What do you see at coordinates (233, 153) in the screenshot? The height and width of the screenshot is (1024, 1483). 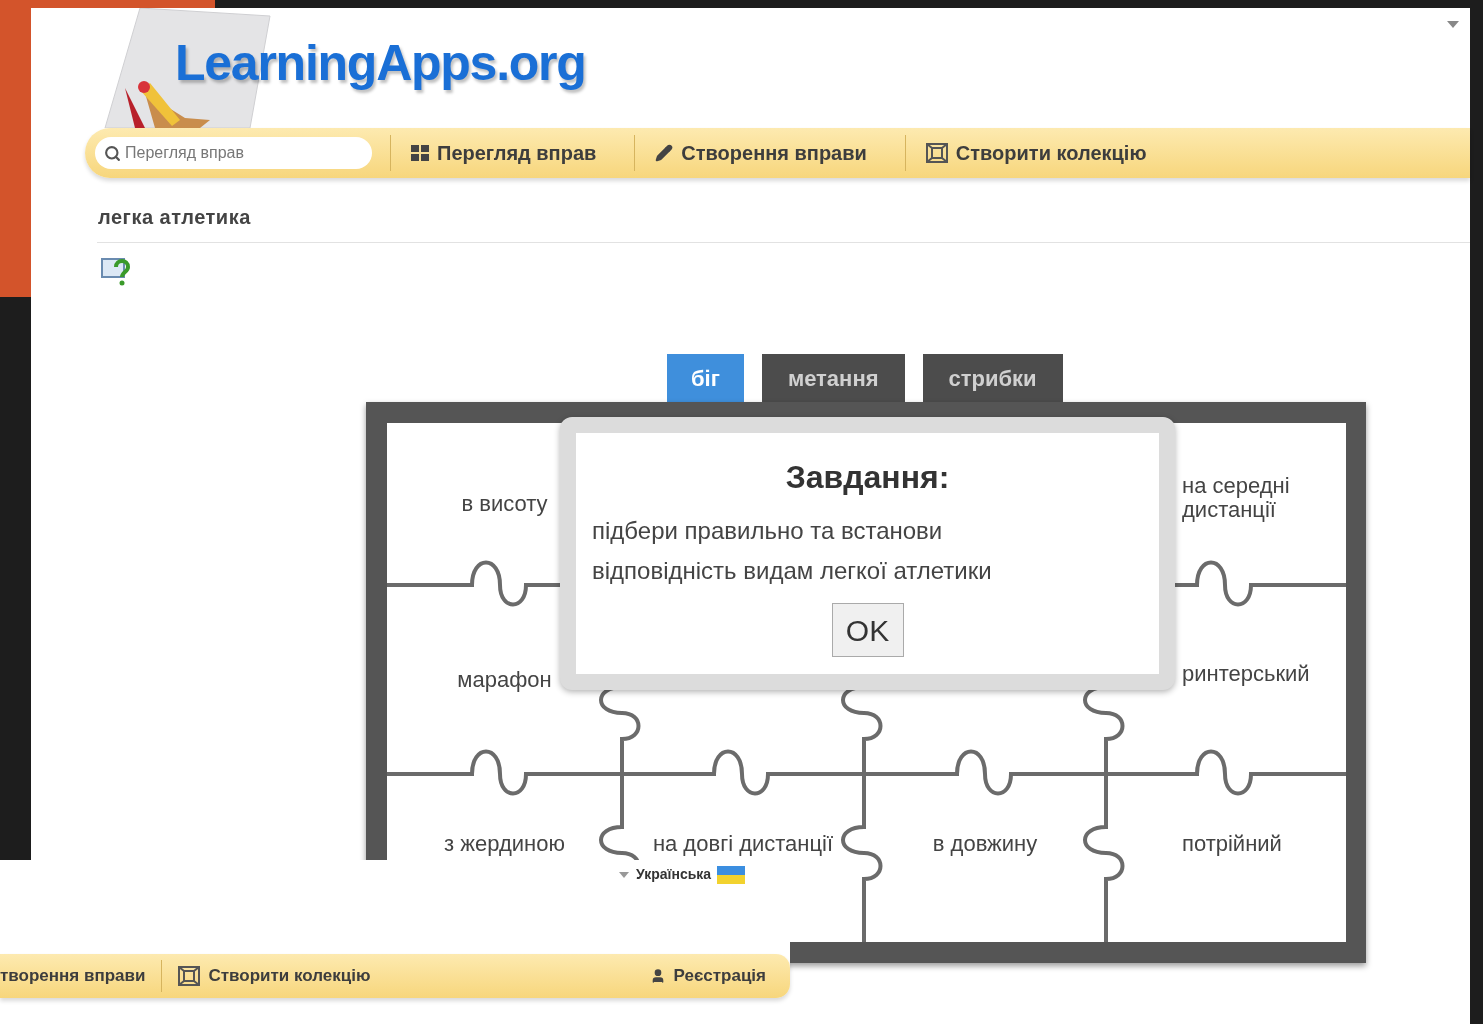 I see `search-field: Перегляд вправ` at bounding box center [233, 153].